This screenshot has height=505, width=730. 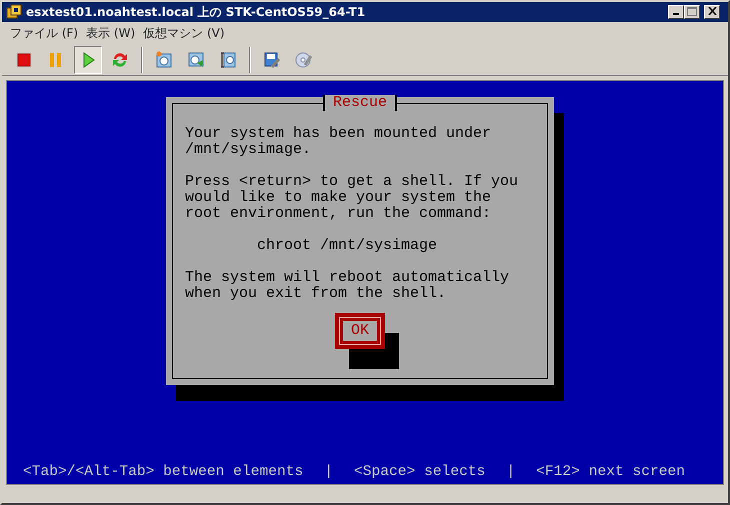 I want to click on menu-item: ファイル (F), so click(x=44, y=33).